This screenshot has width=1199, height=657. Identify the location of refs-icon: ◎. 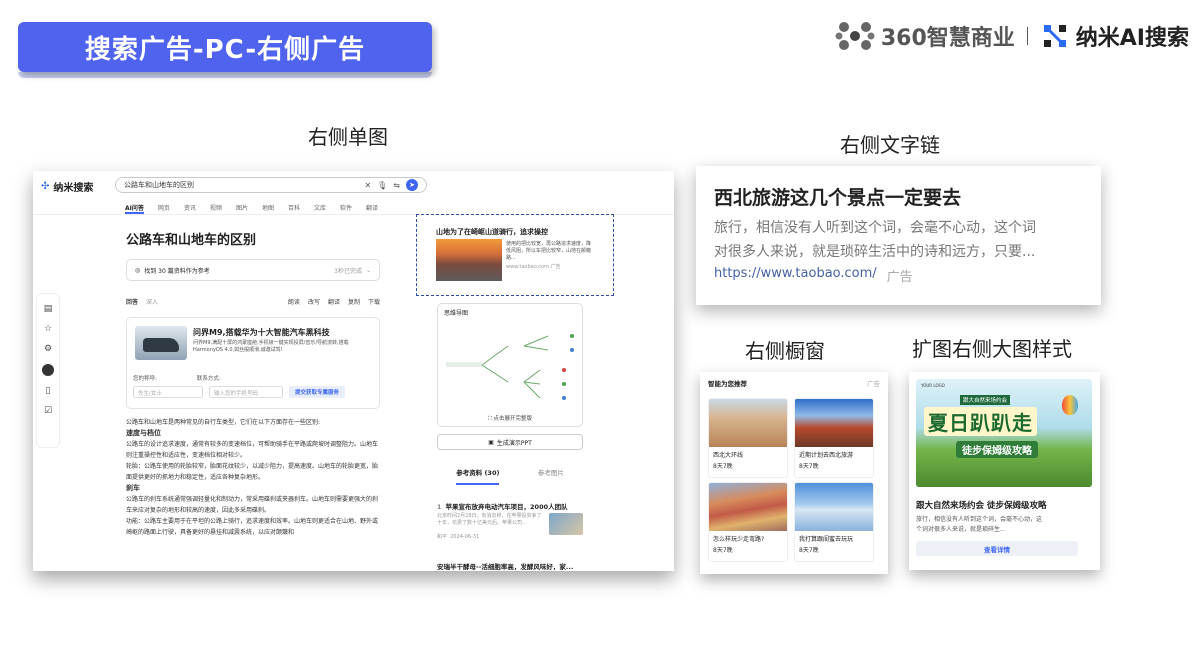
(138, 270).